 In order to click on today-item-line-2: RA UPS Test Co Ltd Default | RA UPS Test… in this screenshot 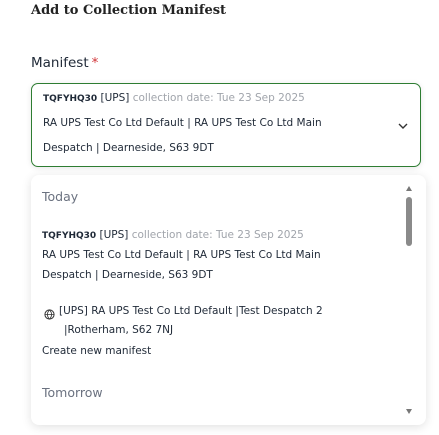, I will do `click(181, 255)`.